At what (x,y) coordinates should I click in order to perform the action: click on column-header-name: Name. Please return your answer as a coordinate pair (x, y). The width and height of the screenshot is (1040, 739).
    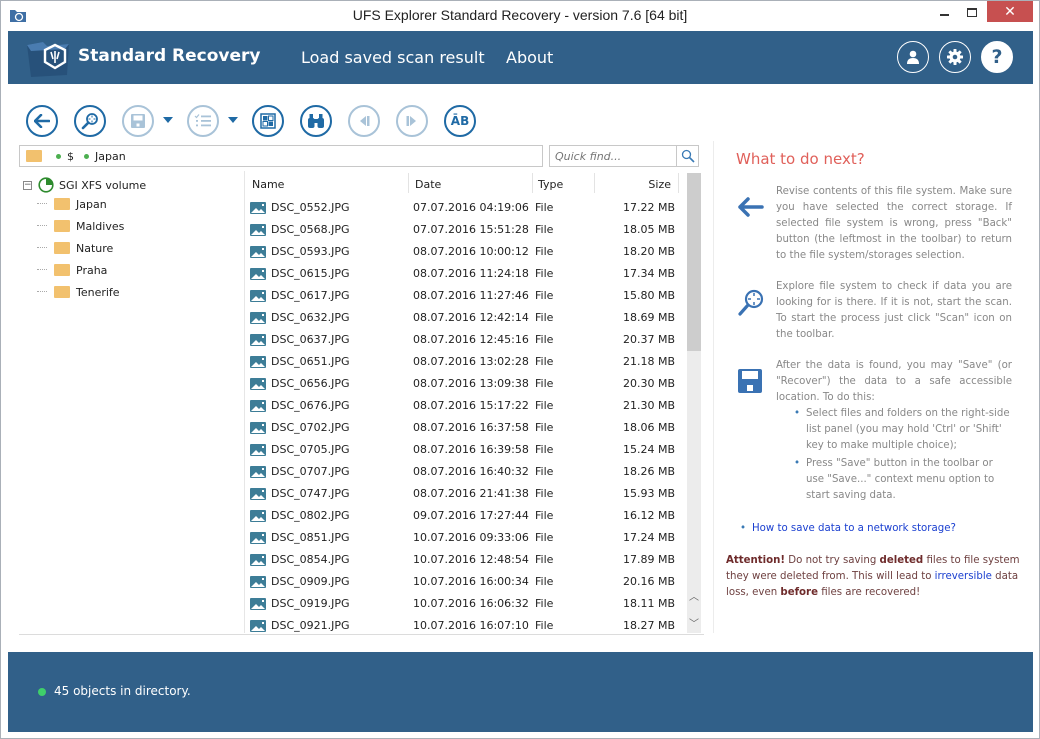
    Looking at the image, I should click on (268, 184).